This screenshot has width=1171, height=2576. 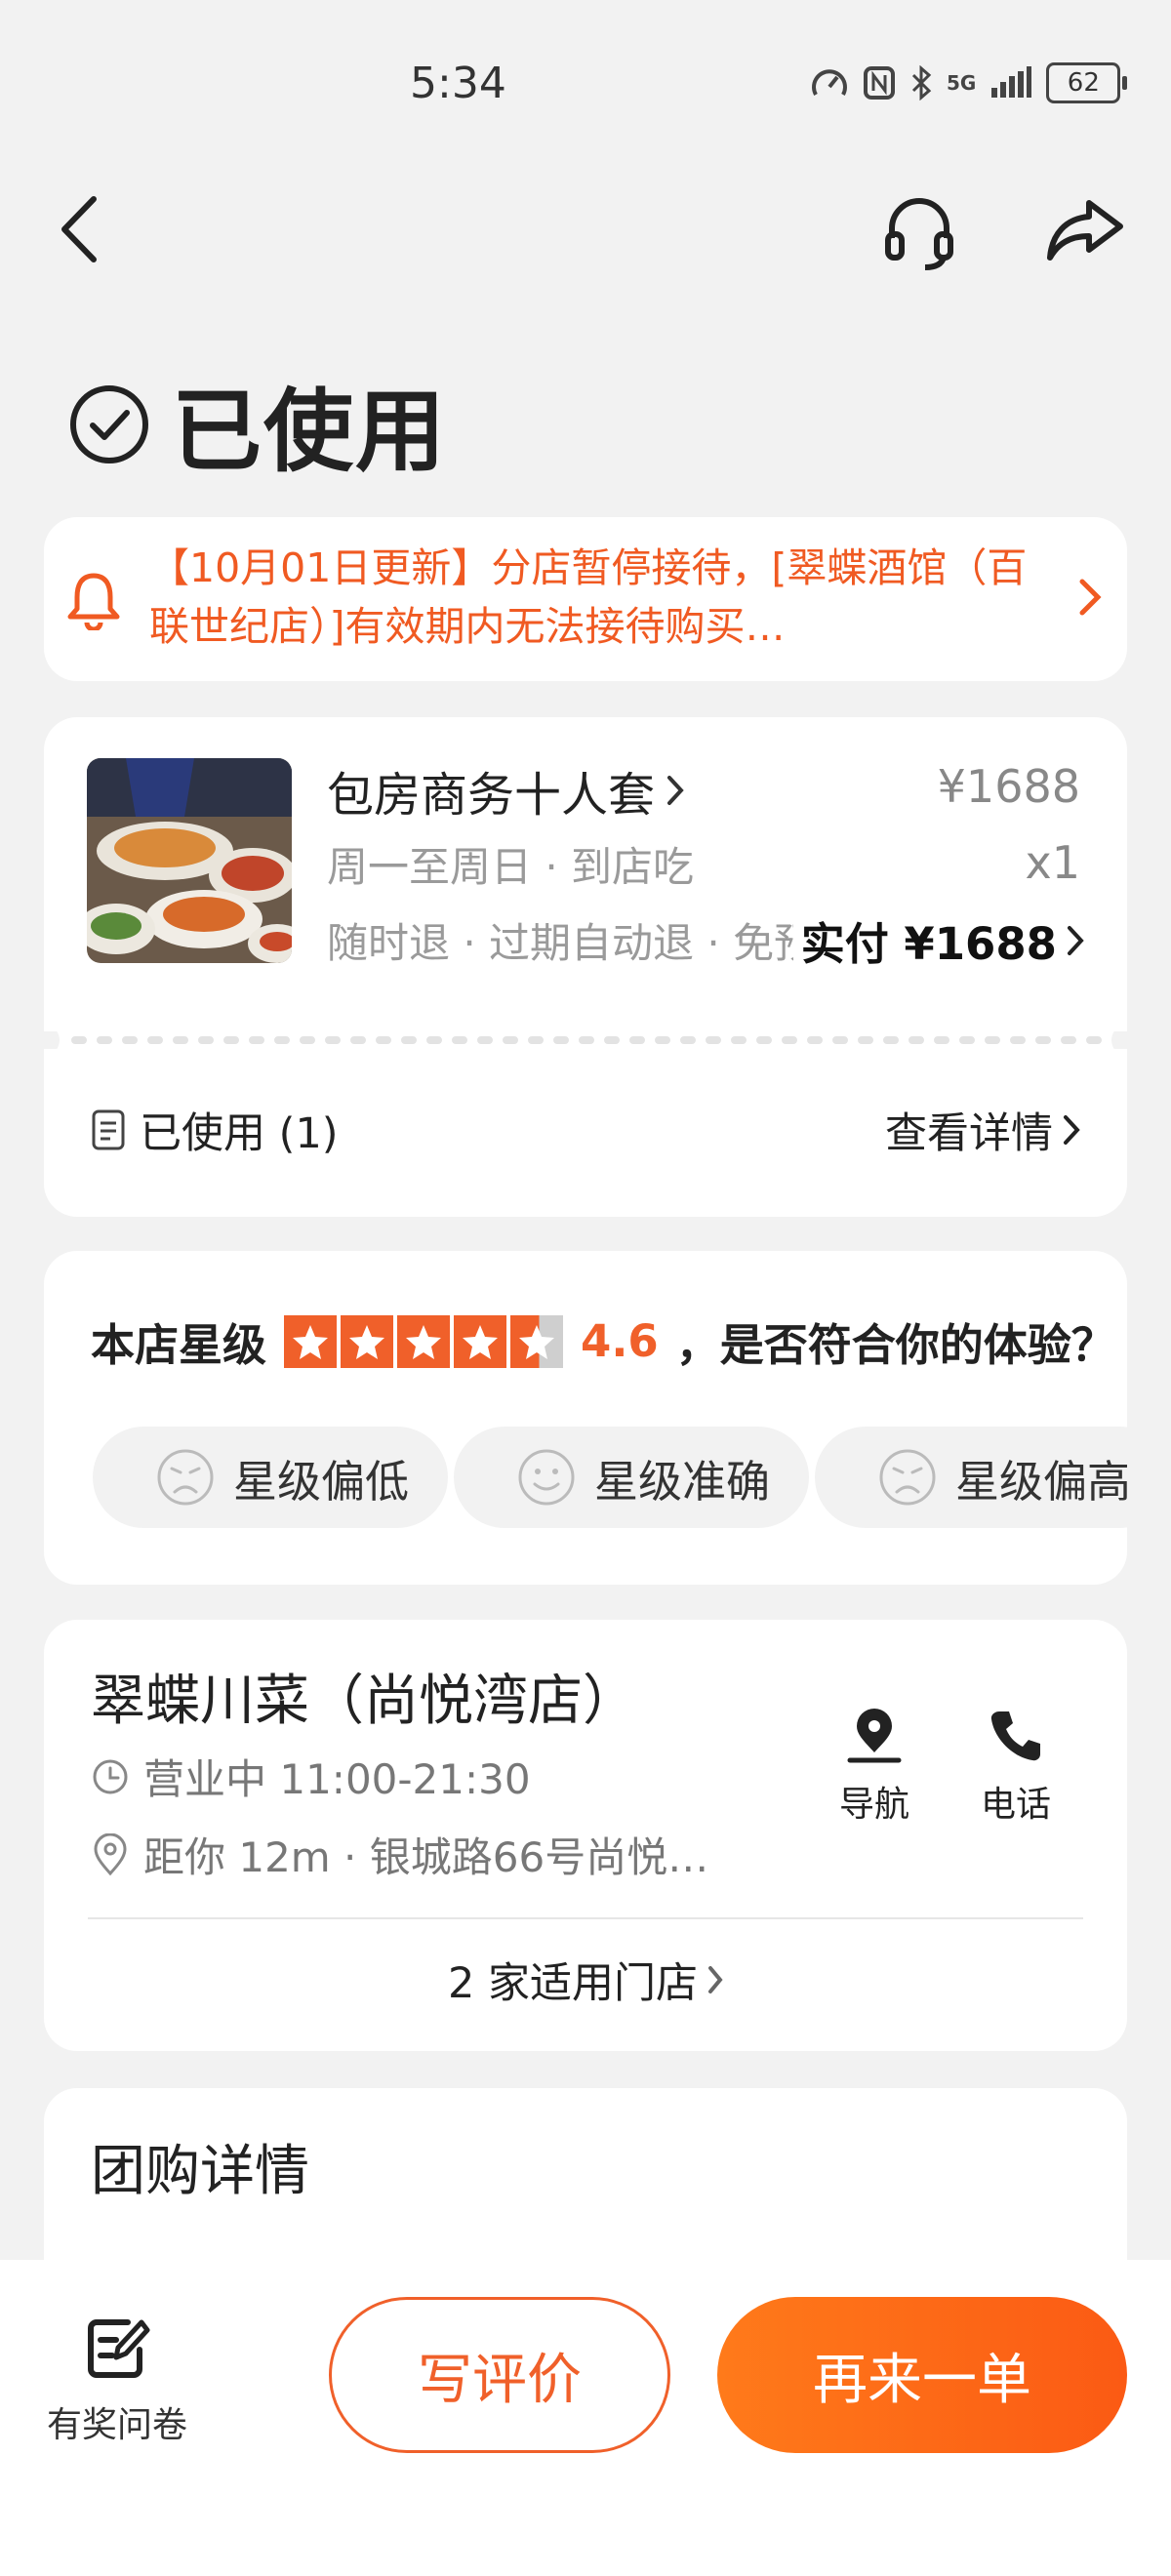 I want to click on bottom-action-bar: 有奖问卷 写评价 再来一单, so click(x=585, y=2418).